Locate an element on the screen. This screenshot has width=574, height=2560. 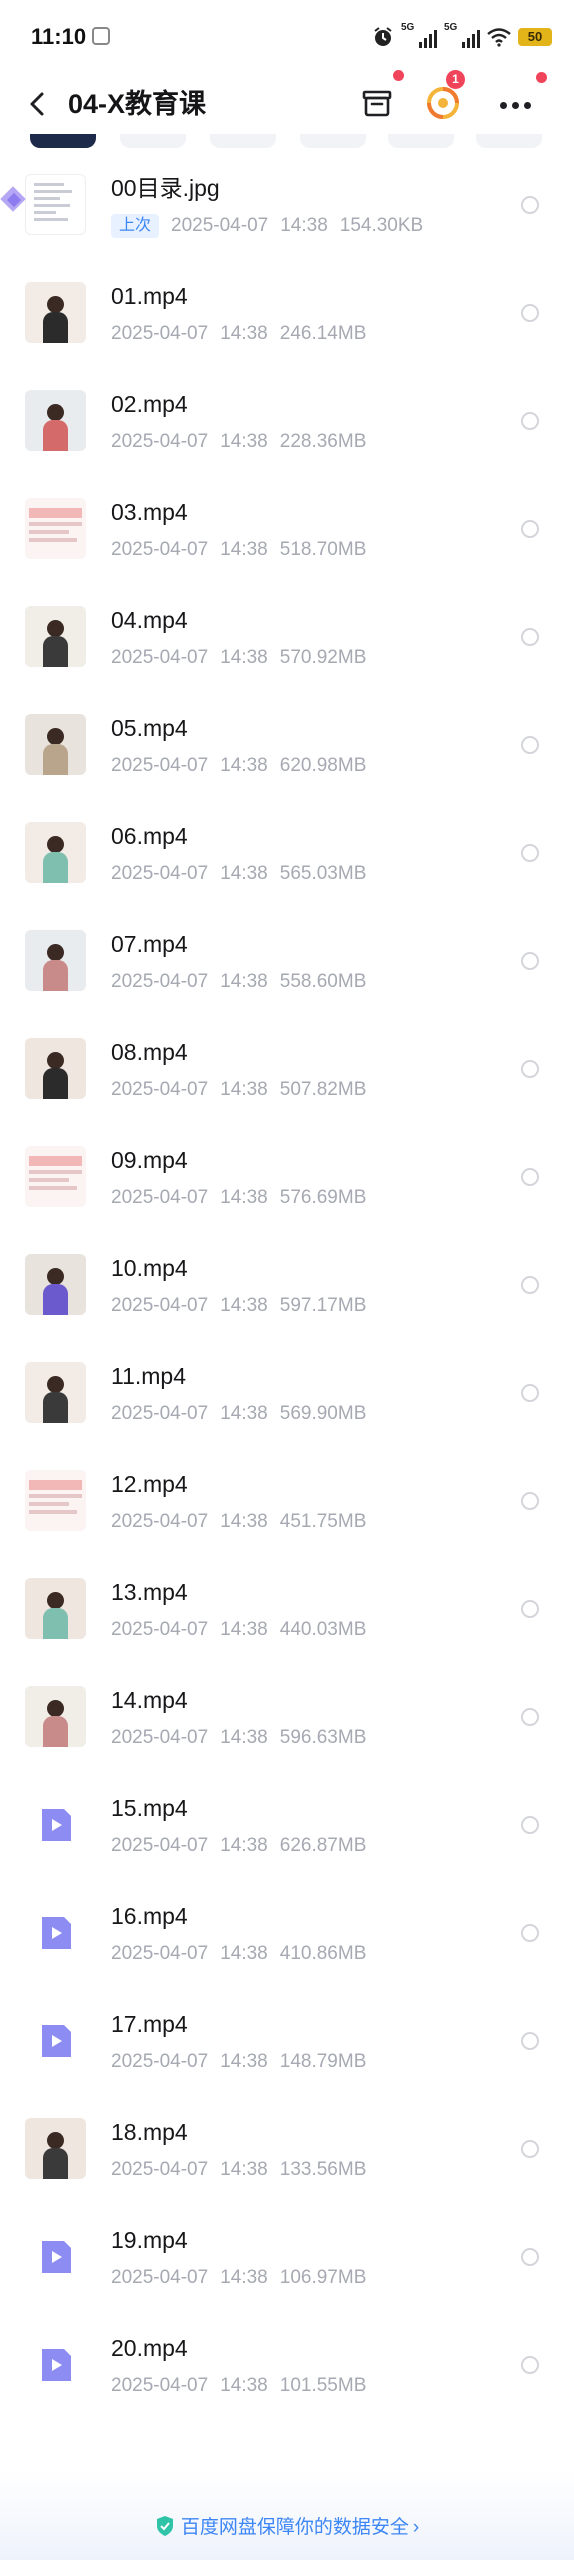
file-size: 597.17MB is located at coordinates (323, 1305).